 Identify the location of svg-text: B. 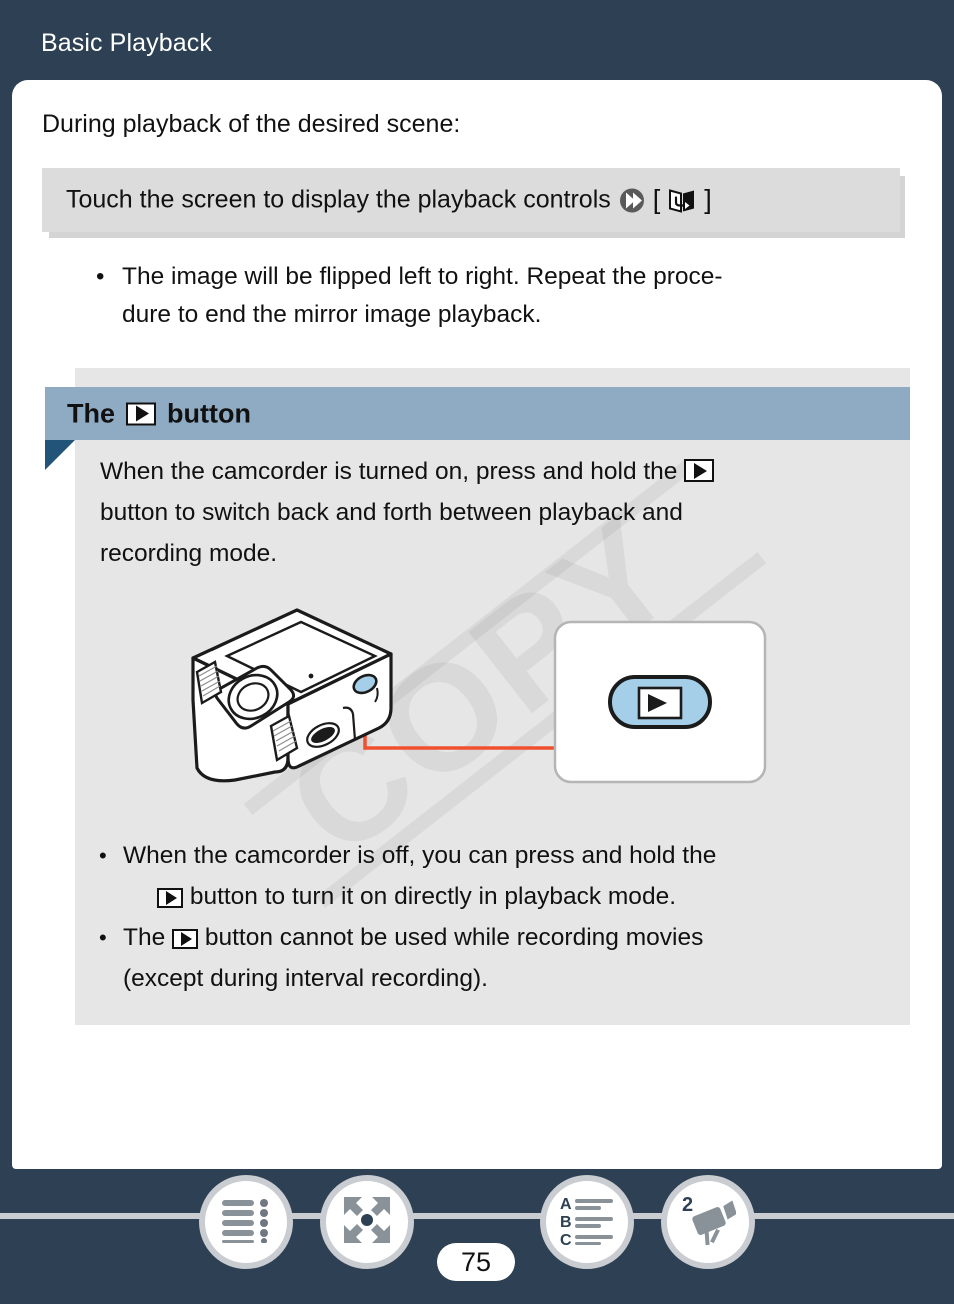
(566, 1222).